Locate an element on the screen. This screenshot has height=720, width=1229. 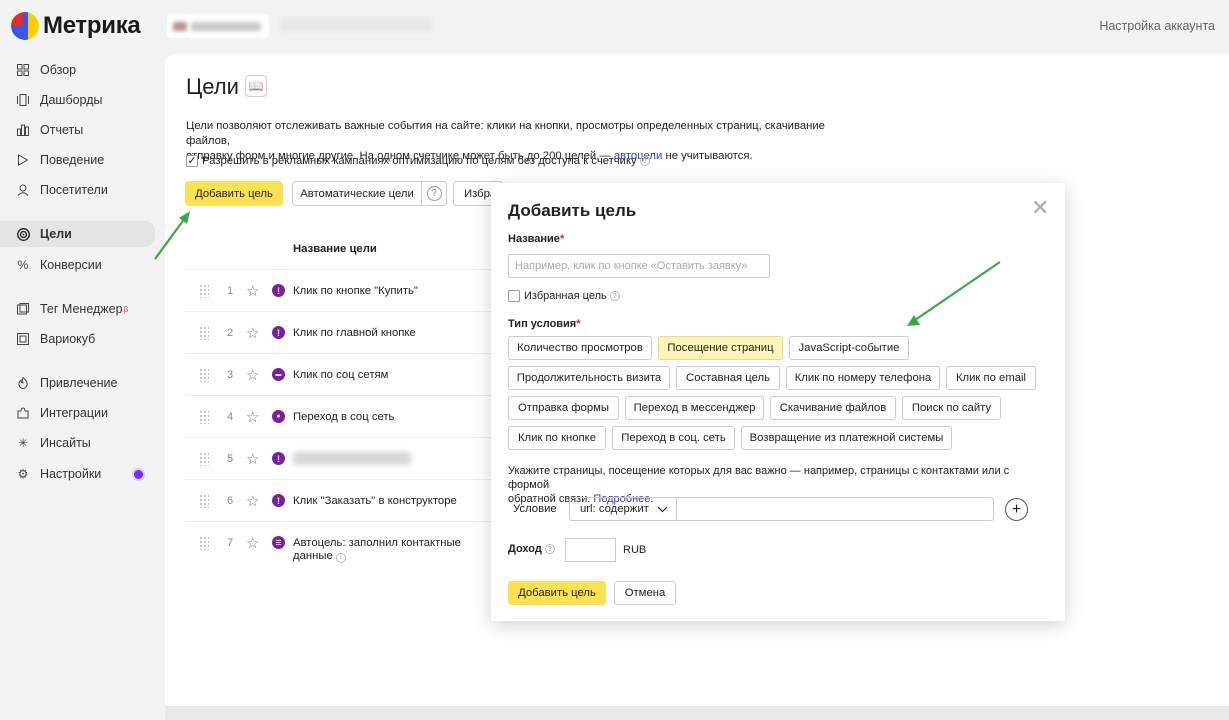
type-form-submit-button: Отправка формы is located at coordinates (563, 408).